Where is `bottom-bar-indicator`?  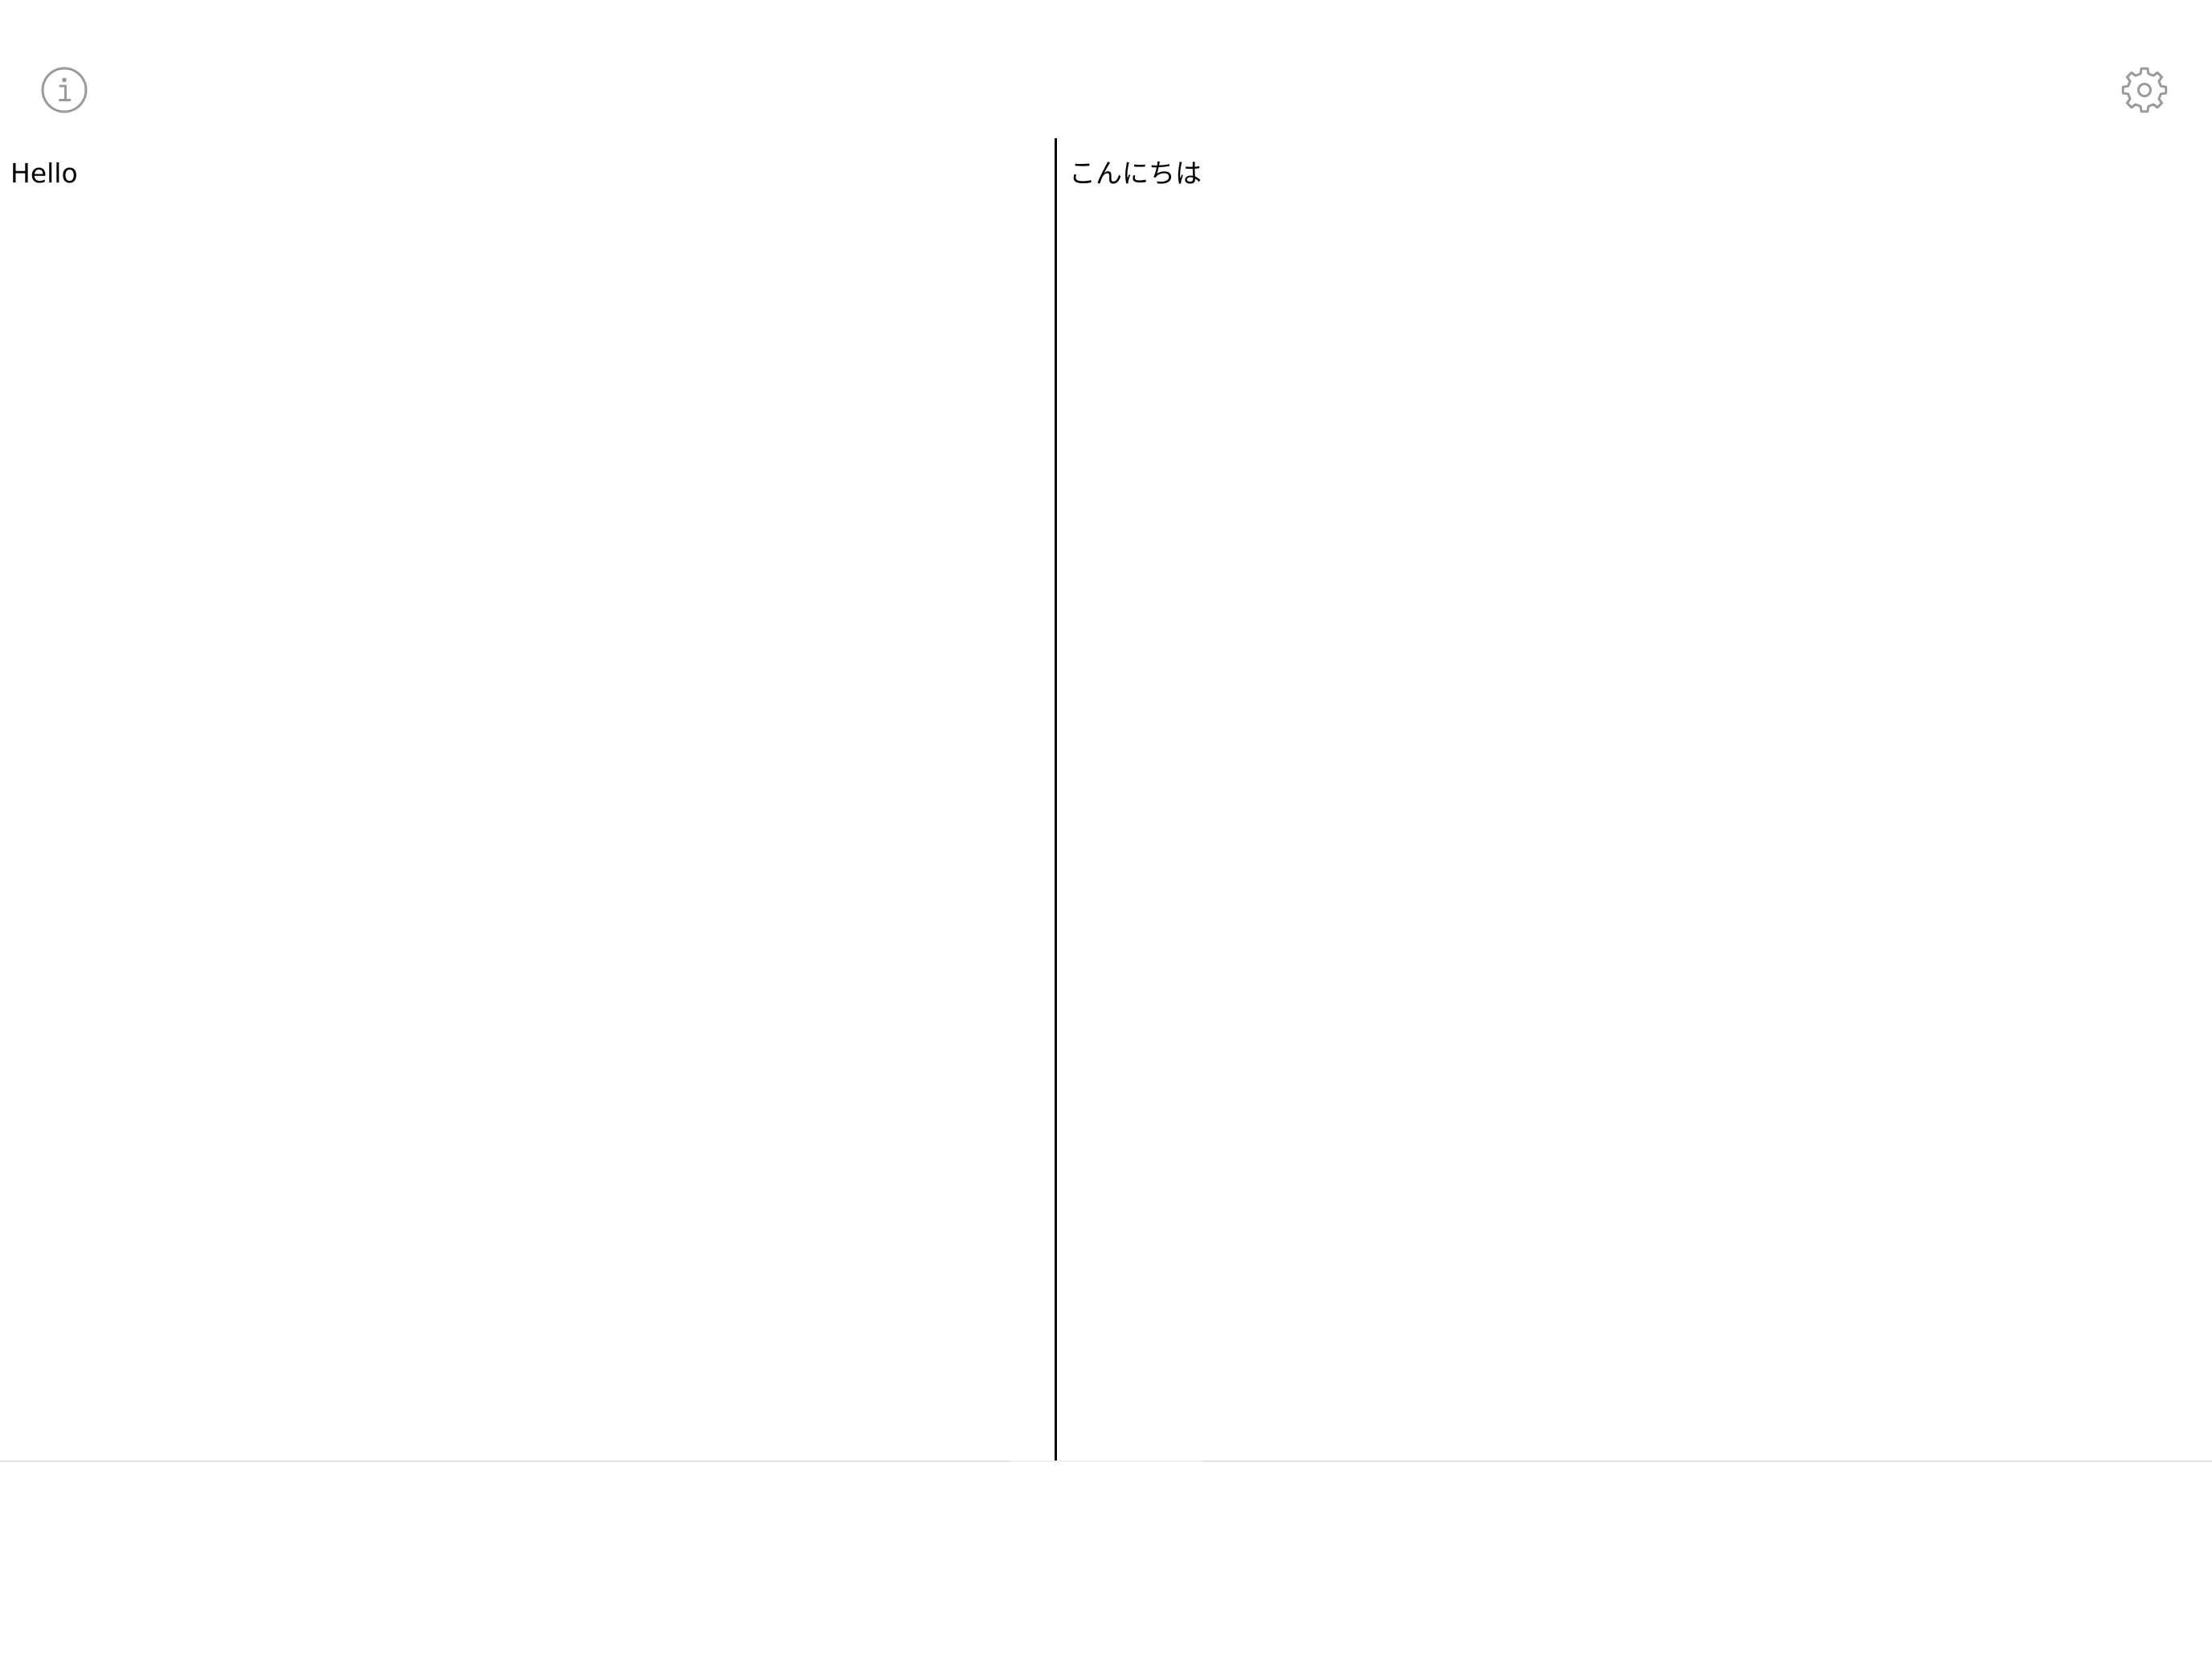 bottom-bar-indicator is located at coordinates (1105, 1461).